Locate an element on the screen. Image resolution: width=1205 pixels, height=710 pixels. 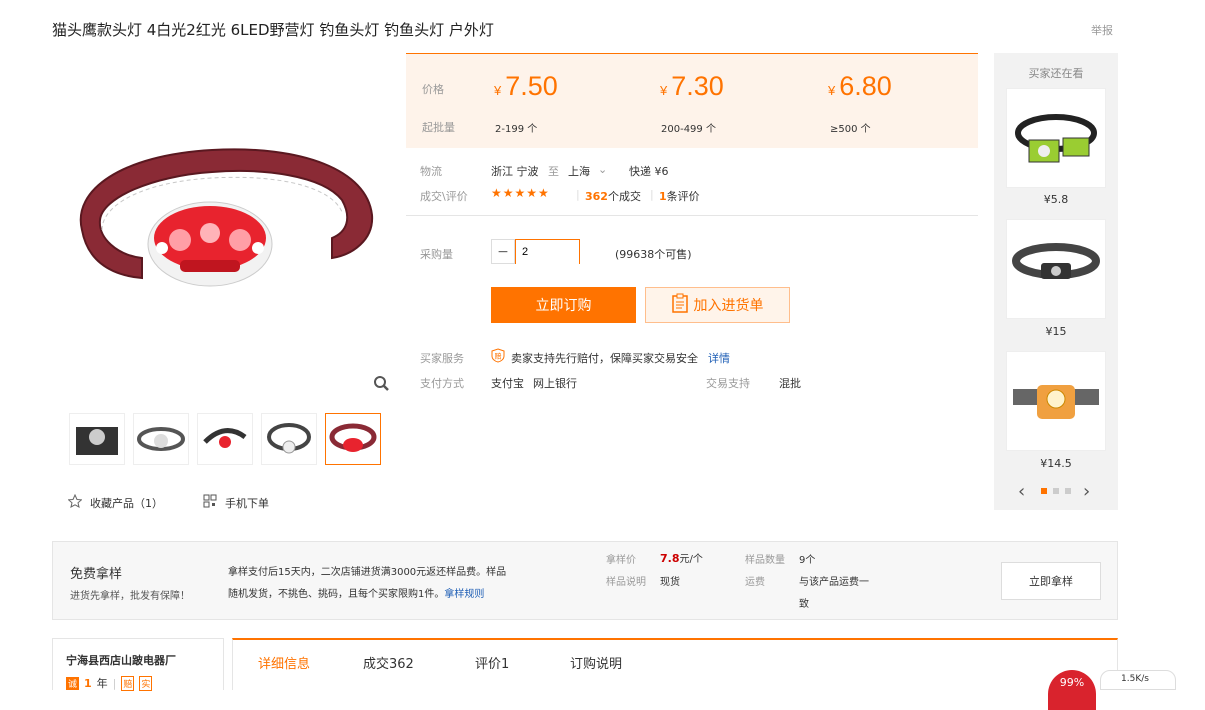
moq-label: 起批量 is located at coordinates (438, 127).